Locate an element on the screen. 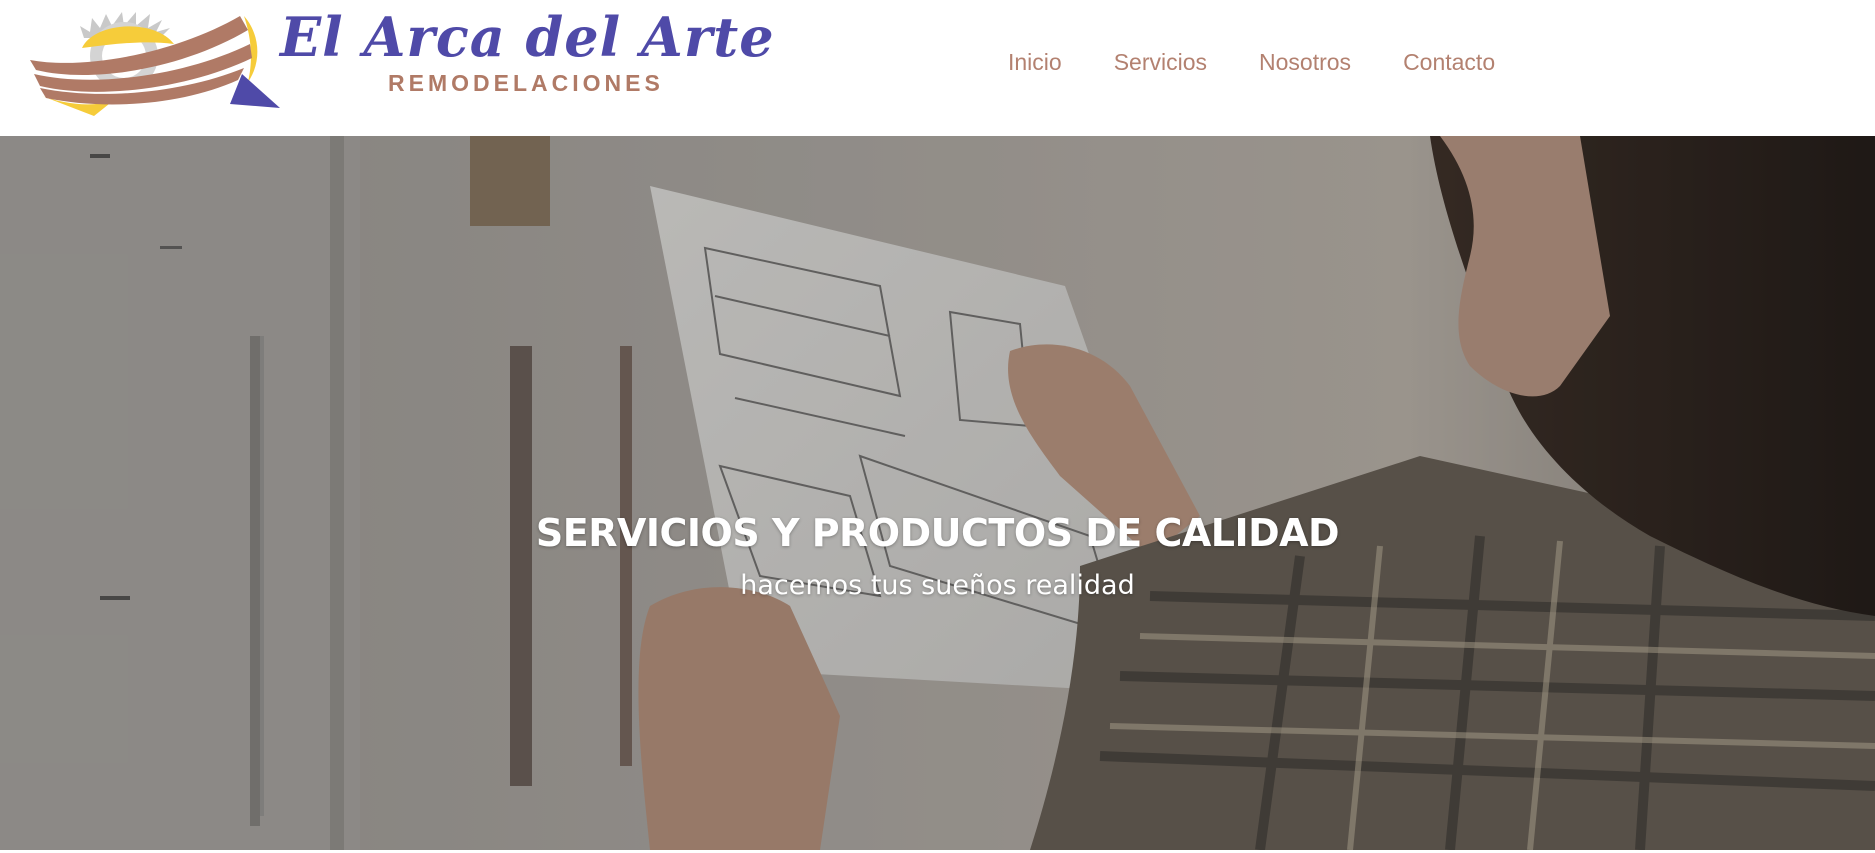 This screenshot has width=1875, height=853. logo-title: El Arca del Arte is located at coordinates (527, 37).